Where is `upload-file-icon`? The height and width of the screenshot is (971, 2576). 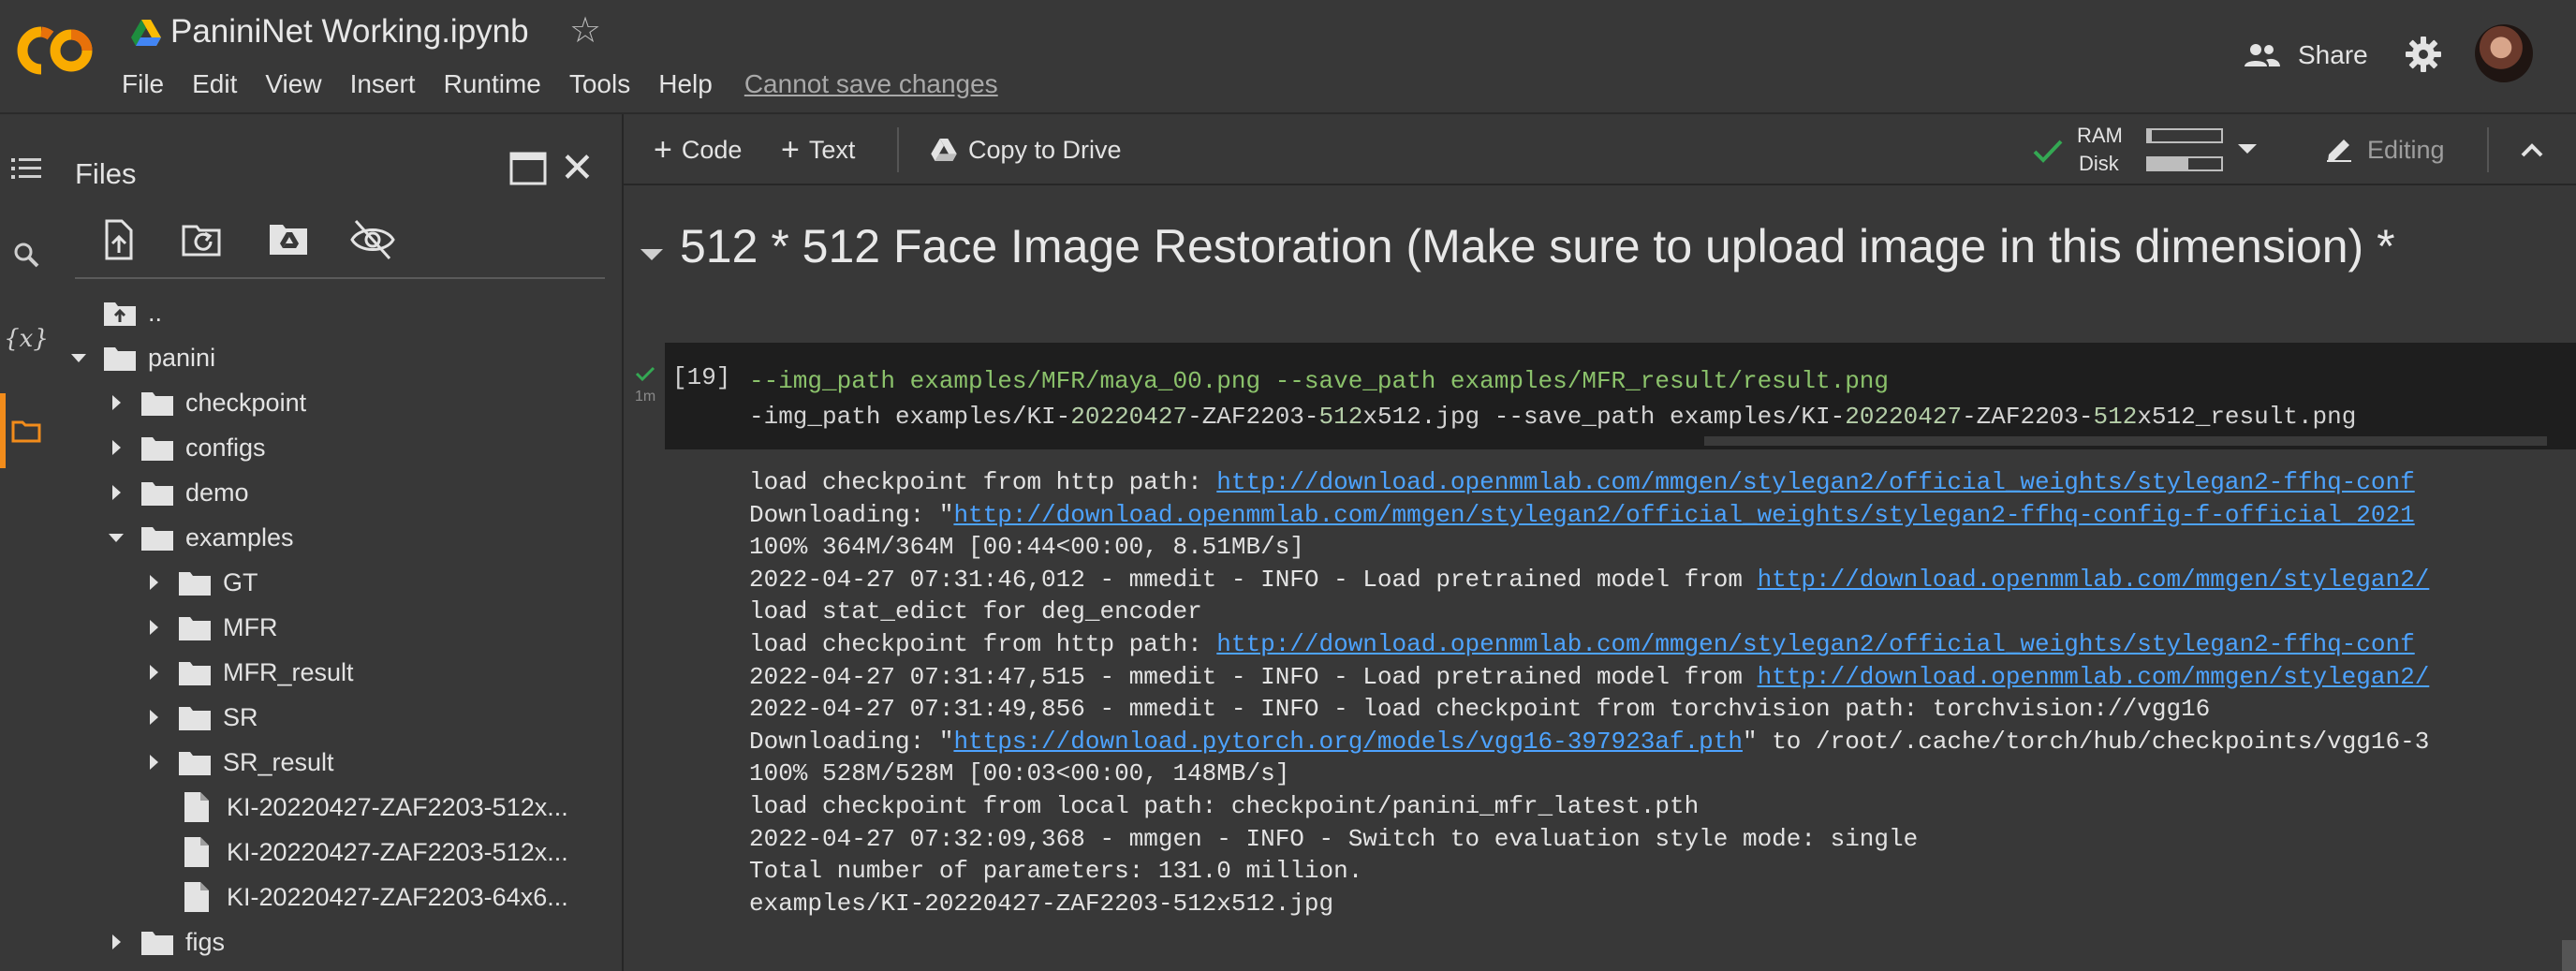 upload-file-icon is located at coordinates (118, 239).